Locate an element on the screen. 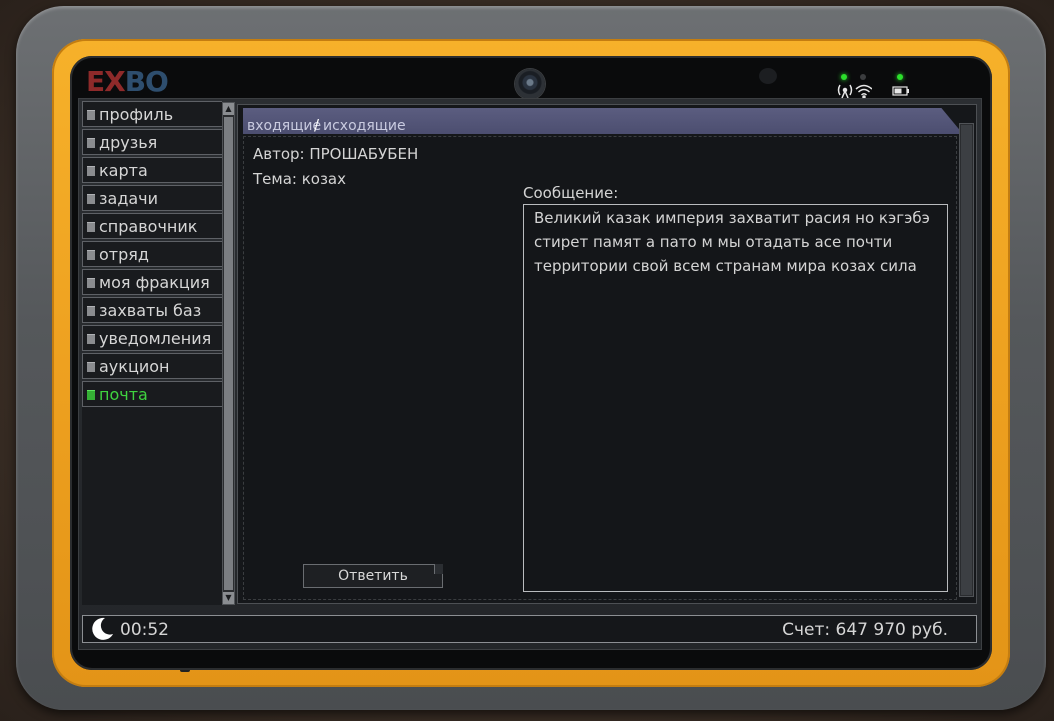 This screenshot has width=1054, height=721. exbo-logo: EX BO is located at coordinates (127, 81).